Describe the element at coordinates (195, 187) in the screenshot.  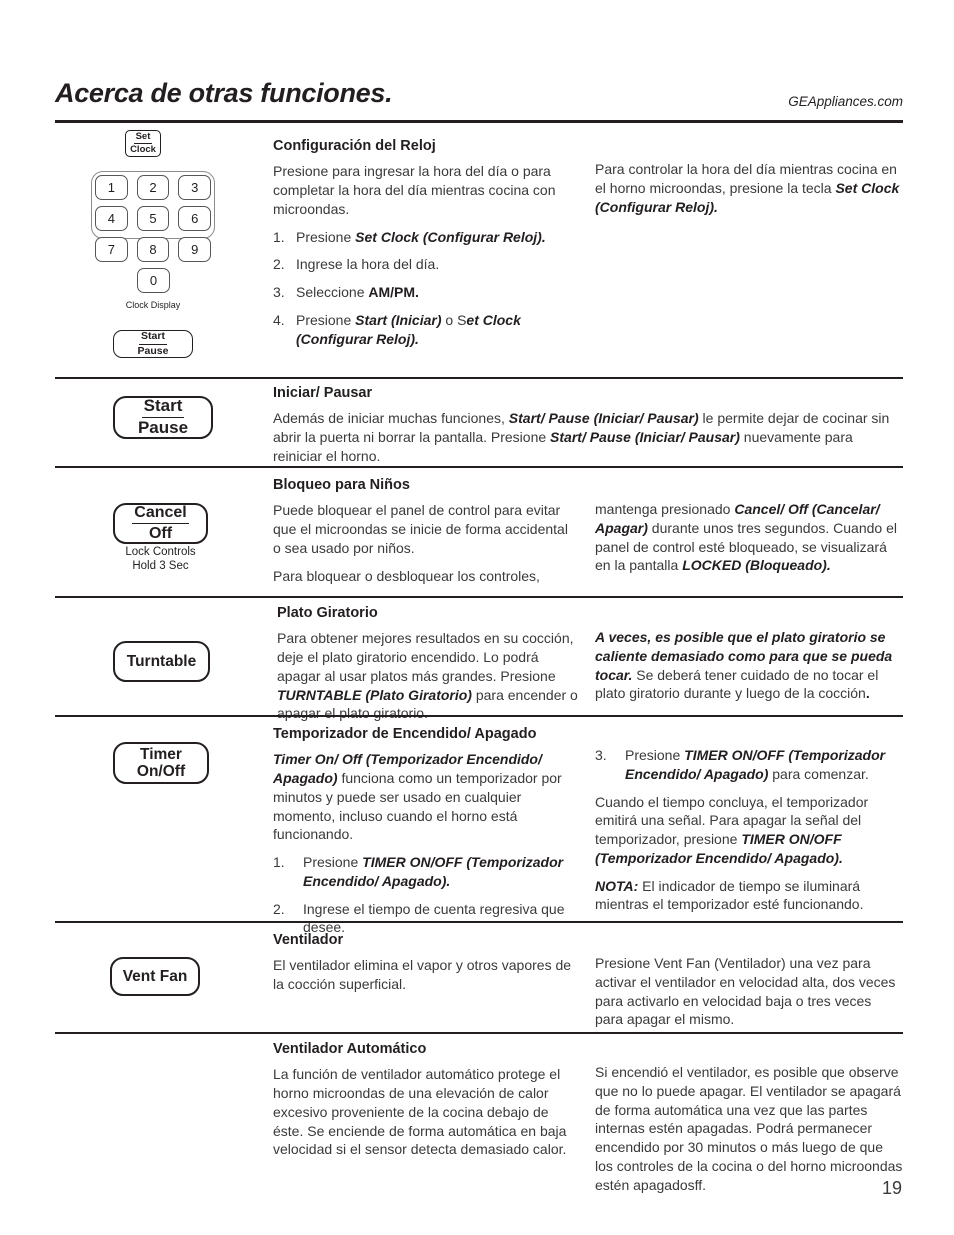
I see `key-3: 3` at that location.